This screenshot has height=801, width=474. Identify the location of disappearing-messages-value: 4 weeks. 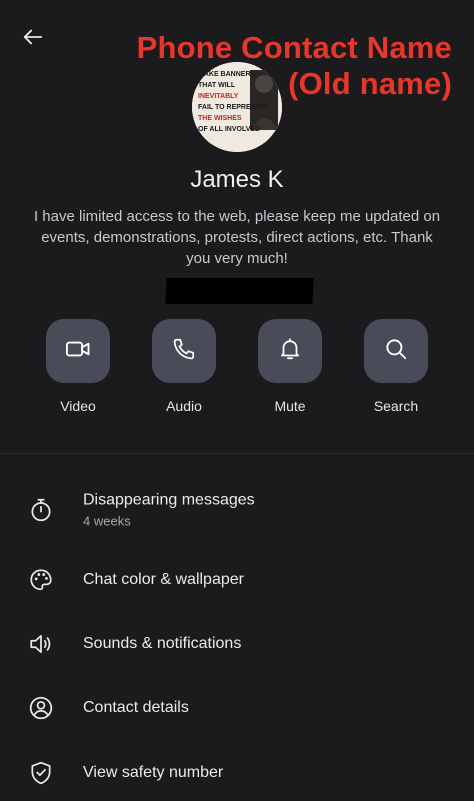
(107, 521).